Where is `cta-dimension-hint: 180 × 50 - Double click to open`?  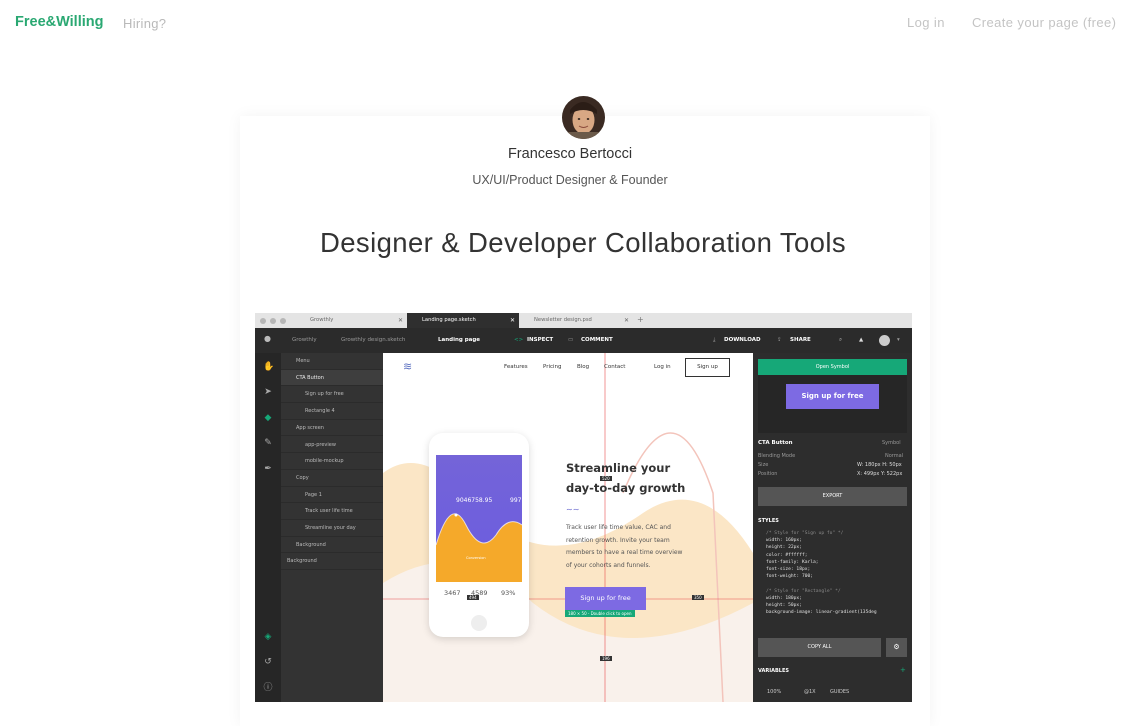
cta-dimension-hint: 180 × 50 - Double click to open is located at coordinates (600, 613).